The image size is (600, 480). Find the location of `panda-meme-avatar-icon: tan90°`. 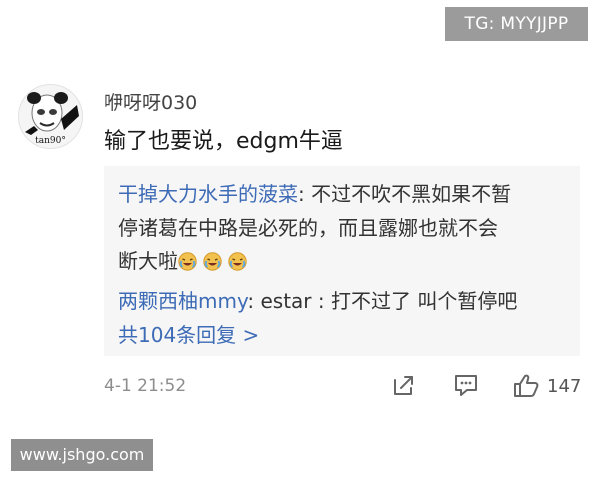

panda-meme-avatar-icon: tan90° is located at coordinates (50, 116).